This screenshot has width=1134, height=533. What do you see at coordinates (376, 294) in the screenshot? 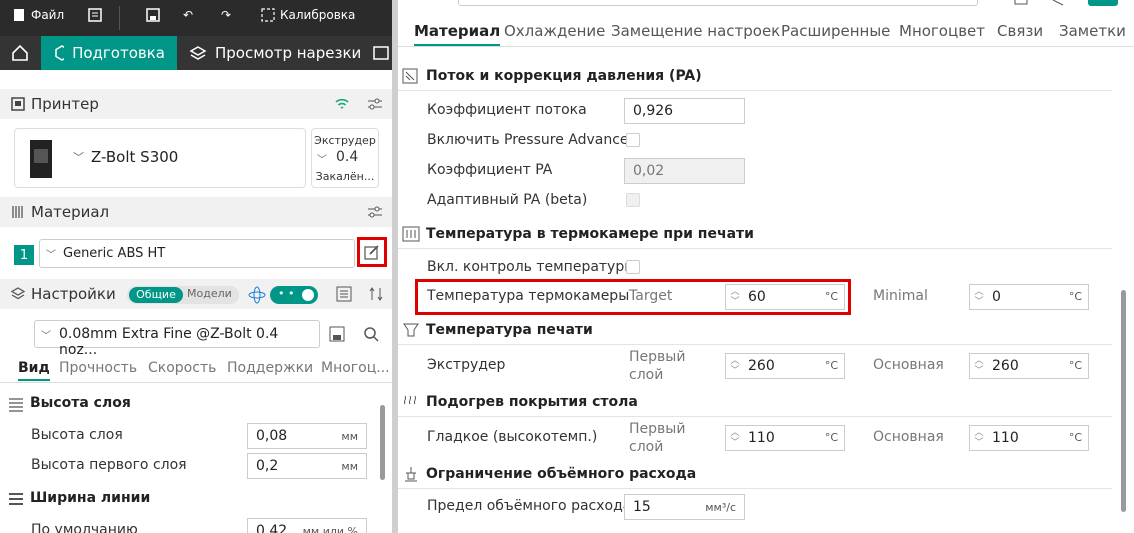
I see `compare-icon` at bounding box center [376, 294].